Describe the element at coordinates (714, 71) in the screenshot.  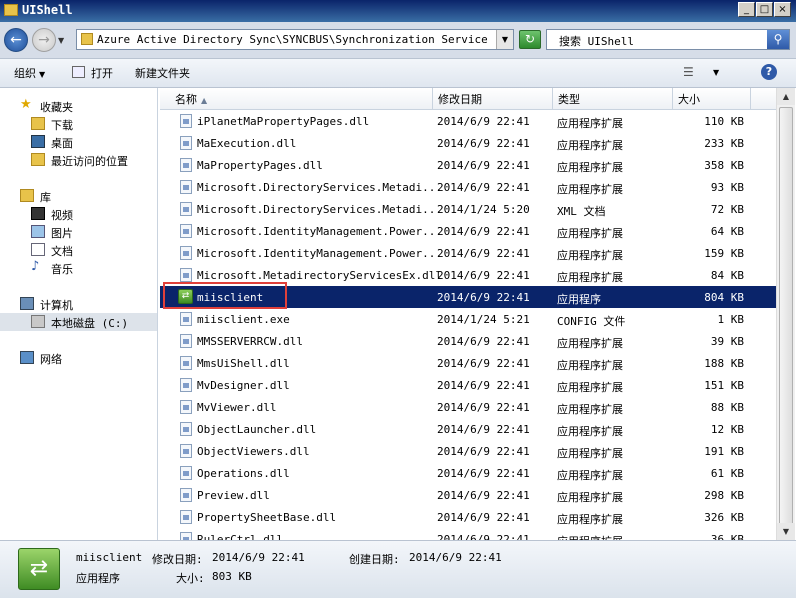
I see `view-dropdown-icon: ▼` at that location.